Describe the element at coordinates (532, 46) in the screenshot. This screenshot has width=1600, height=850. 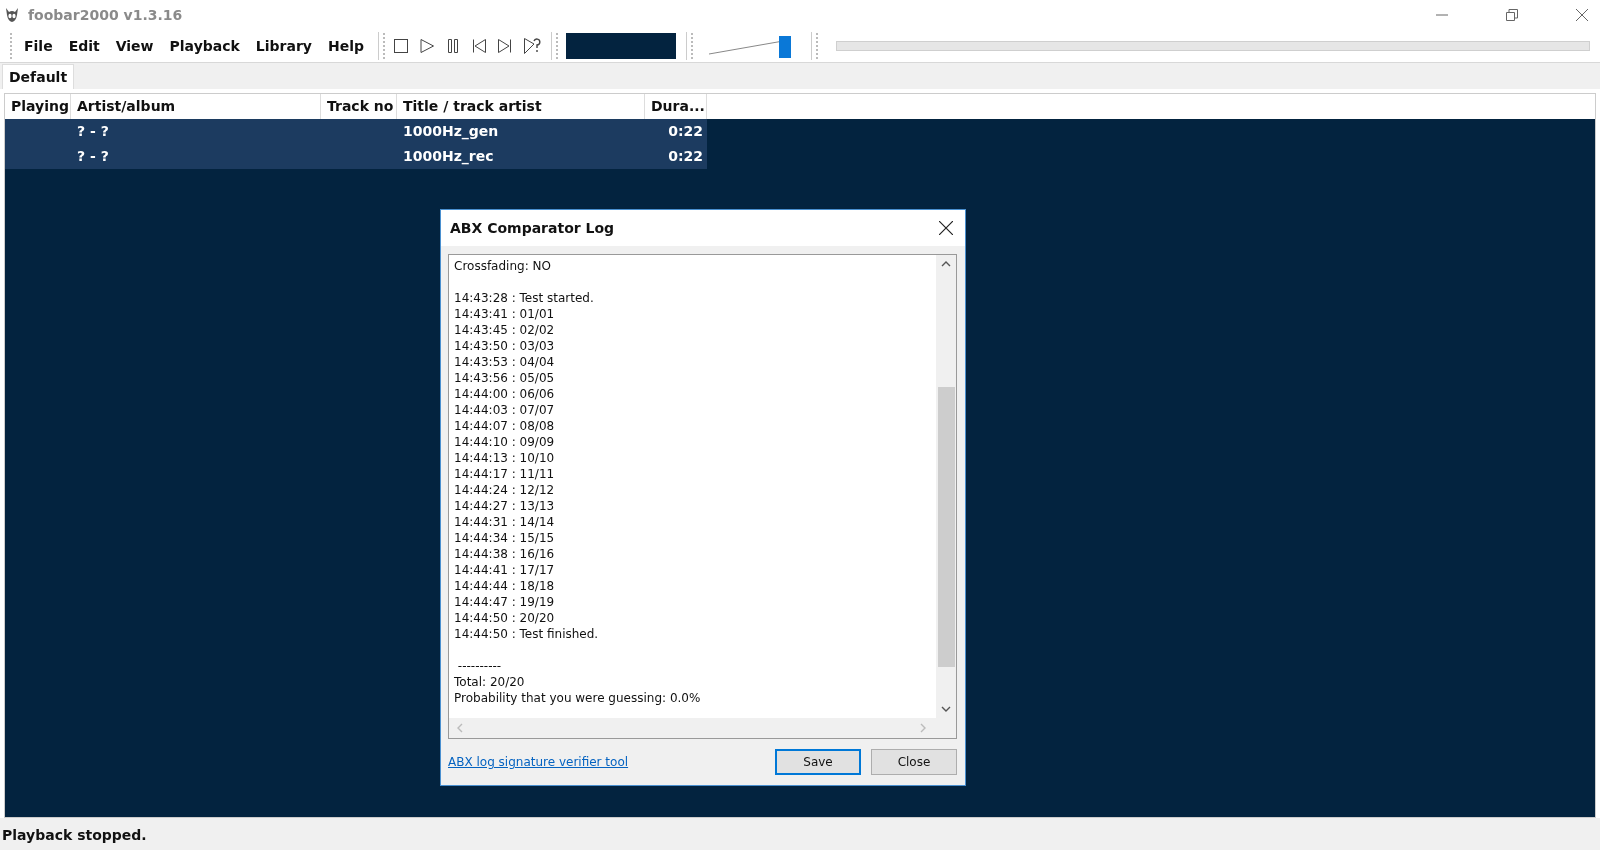
I see `random-icon` at that location.